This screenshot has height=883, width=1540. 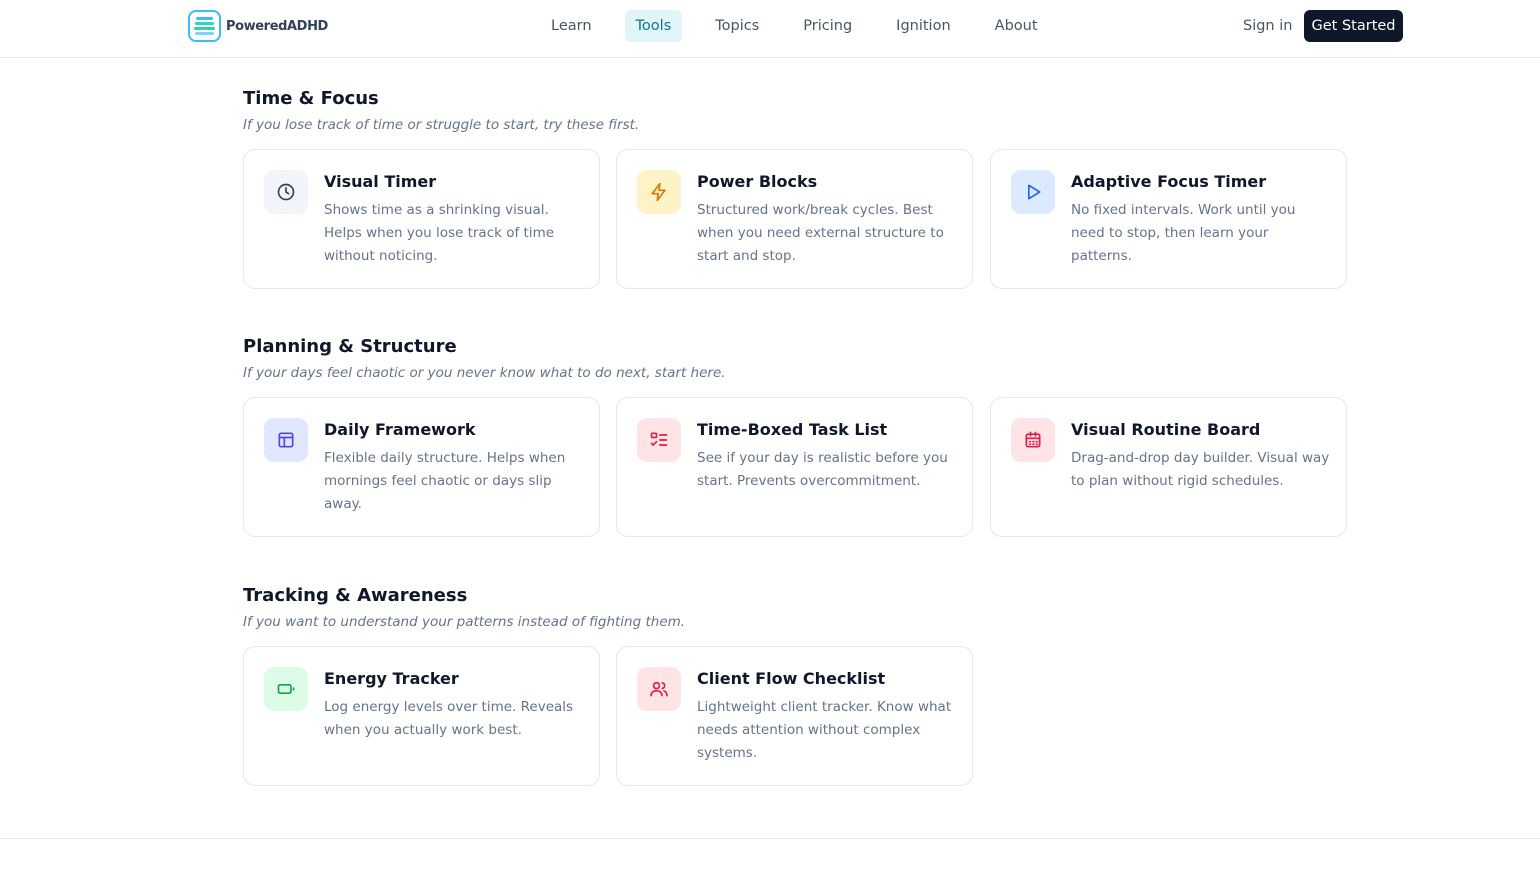 What do you see at coordinates (355, 595) in the screenshot?
I see `section-title: Tracking & Awareness` at bounding box center [355, 595].